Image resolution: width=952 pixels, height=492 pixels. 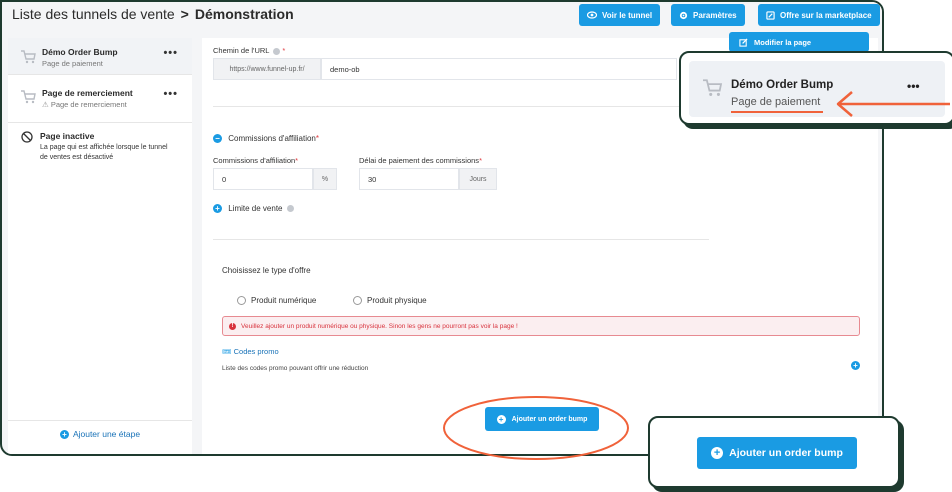 What do you see at coordinates (249, 50) in the screenshot?
I see `url-label: Chemin de l'URL *` at bounding box center [249, 50].